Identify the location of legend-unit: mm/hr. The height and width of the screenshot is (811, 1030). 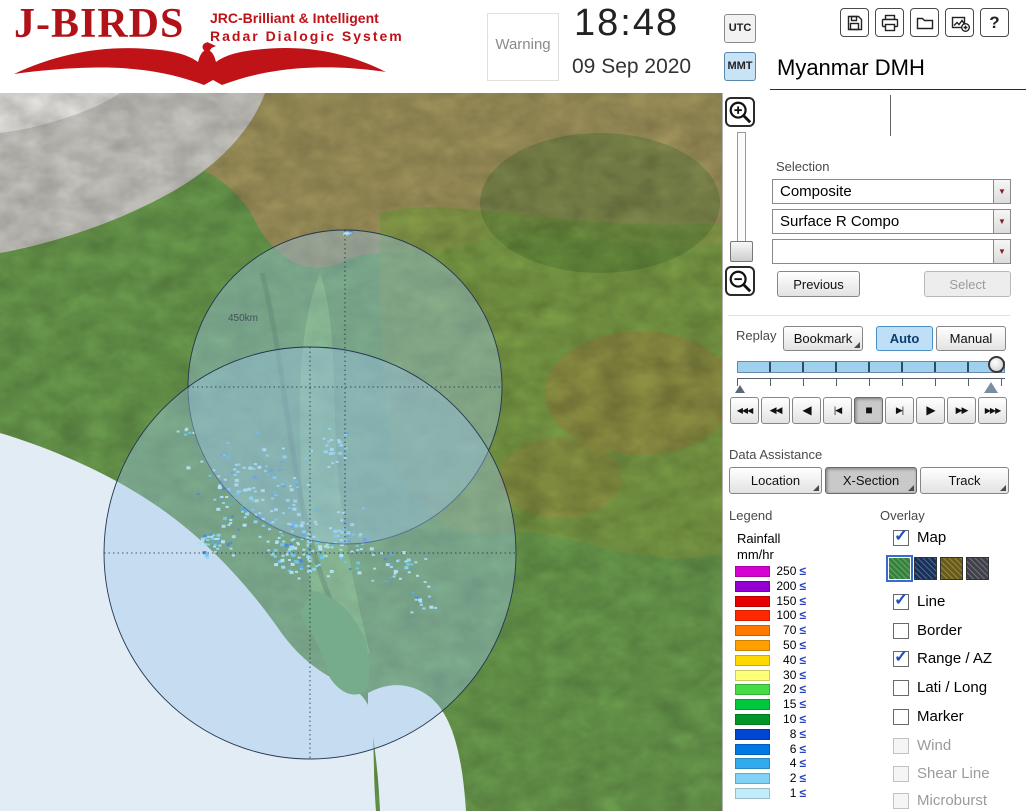
(755, 554).